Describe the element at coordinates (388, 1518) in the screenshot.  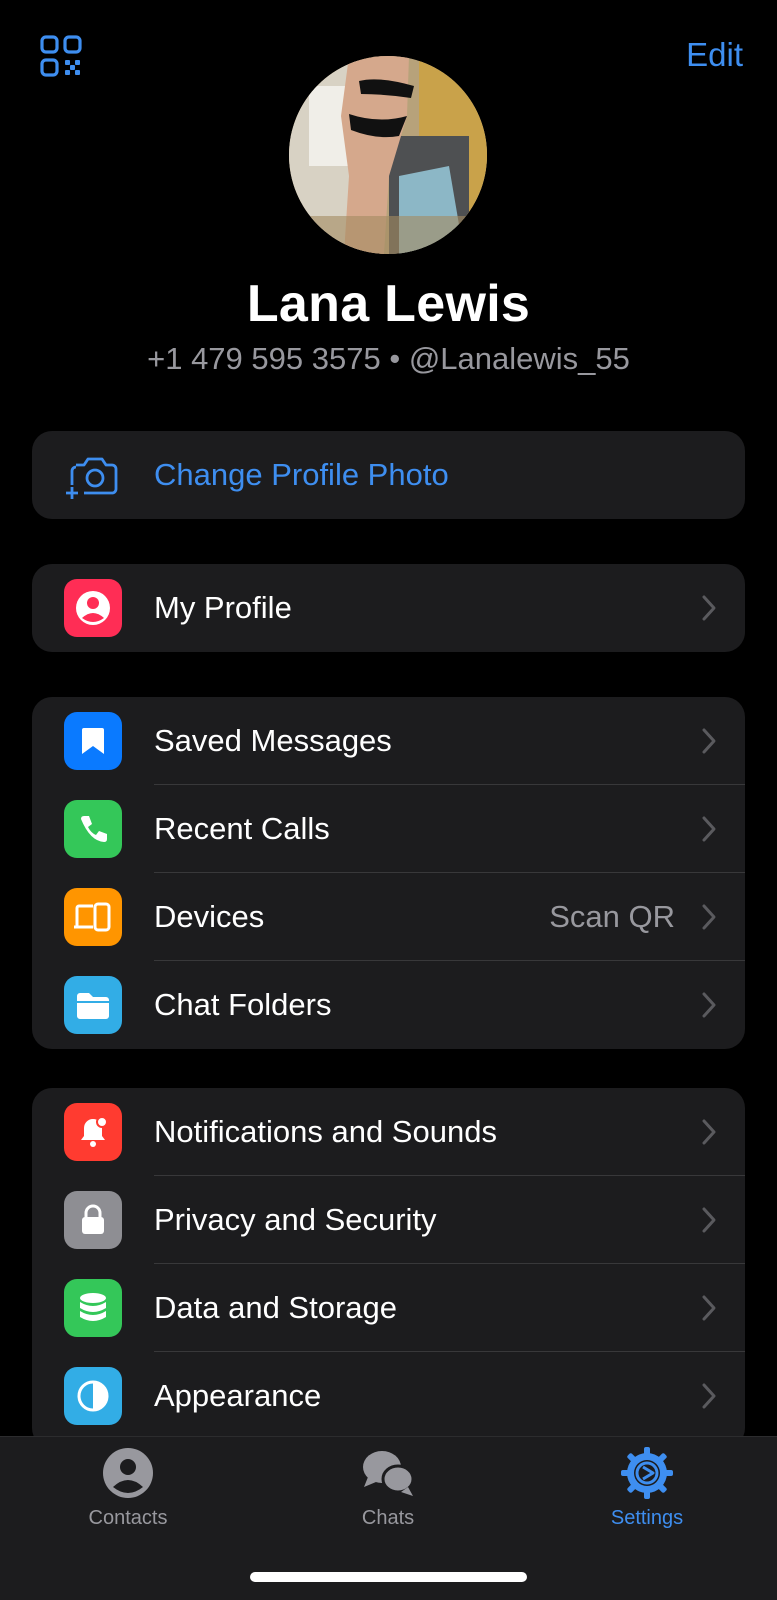
I see `tab-label: Chats` at that location.